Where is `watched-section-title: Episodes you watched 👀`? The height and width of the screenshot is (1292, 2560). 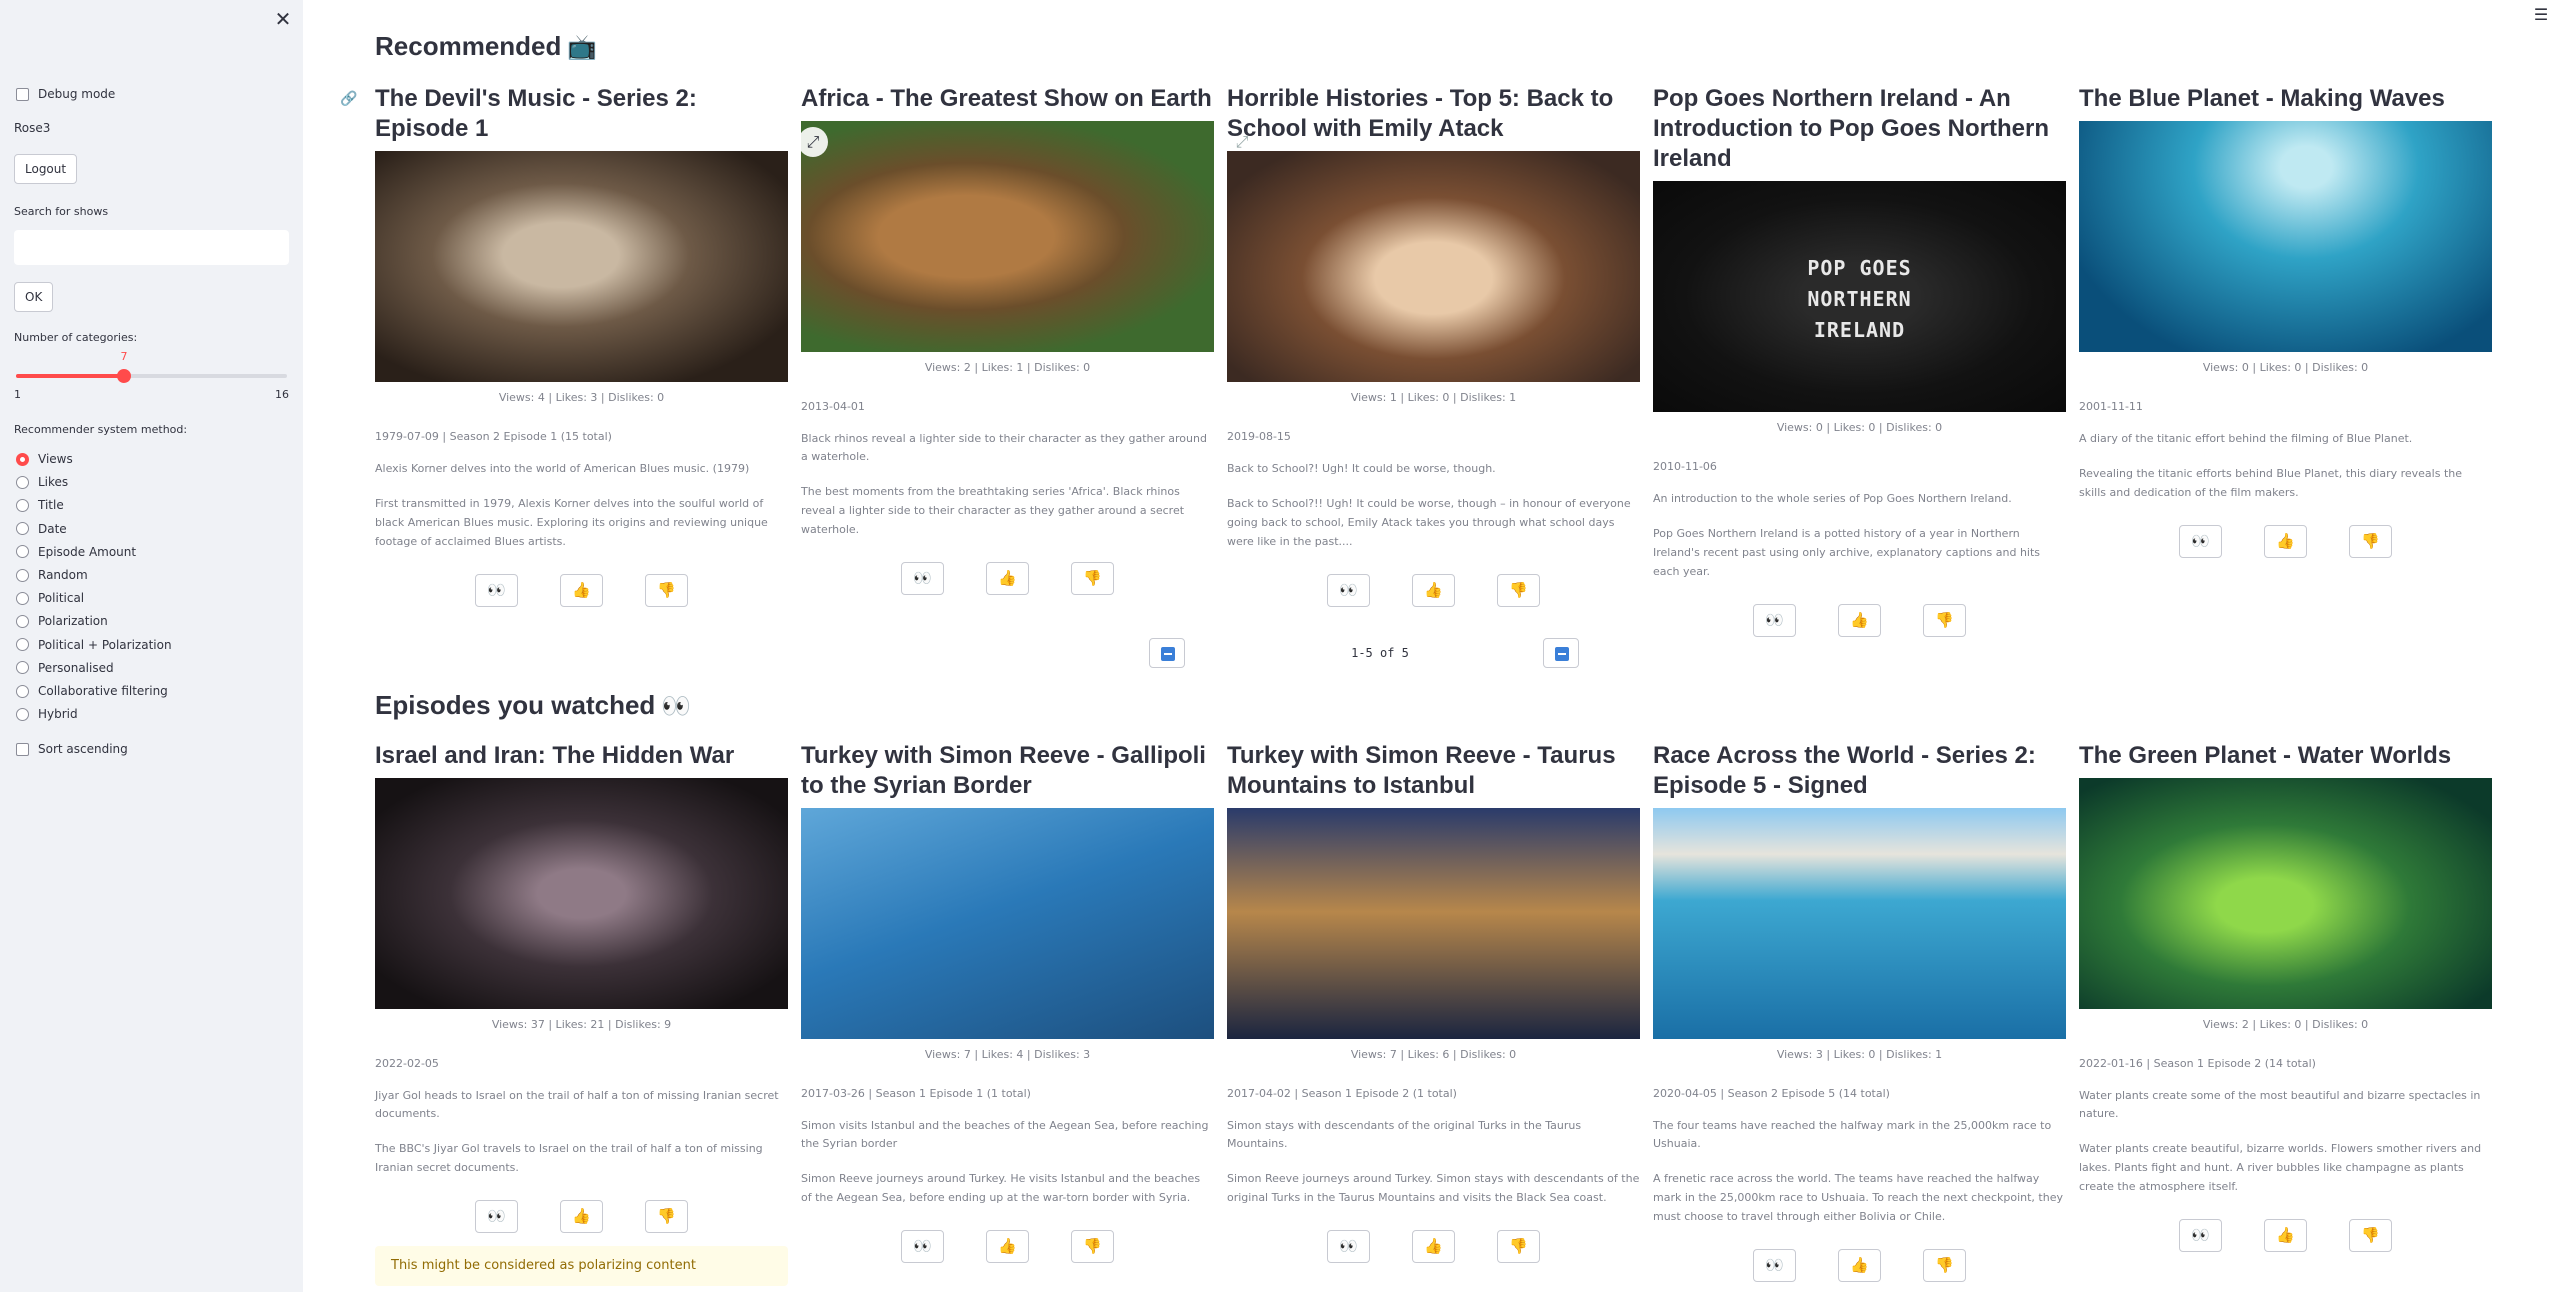 watched-section-title: Episodes you watched 👀 is located at coordinates (533, 705).